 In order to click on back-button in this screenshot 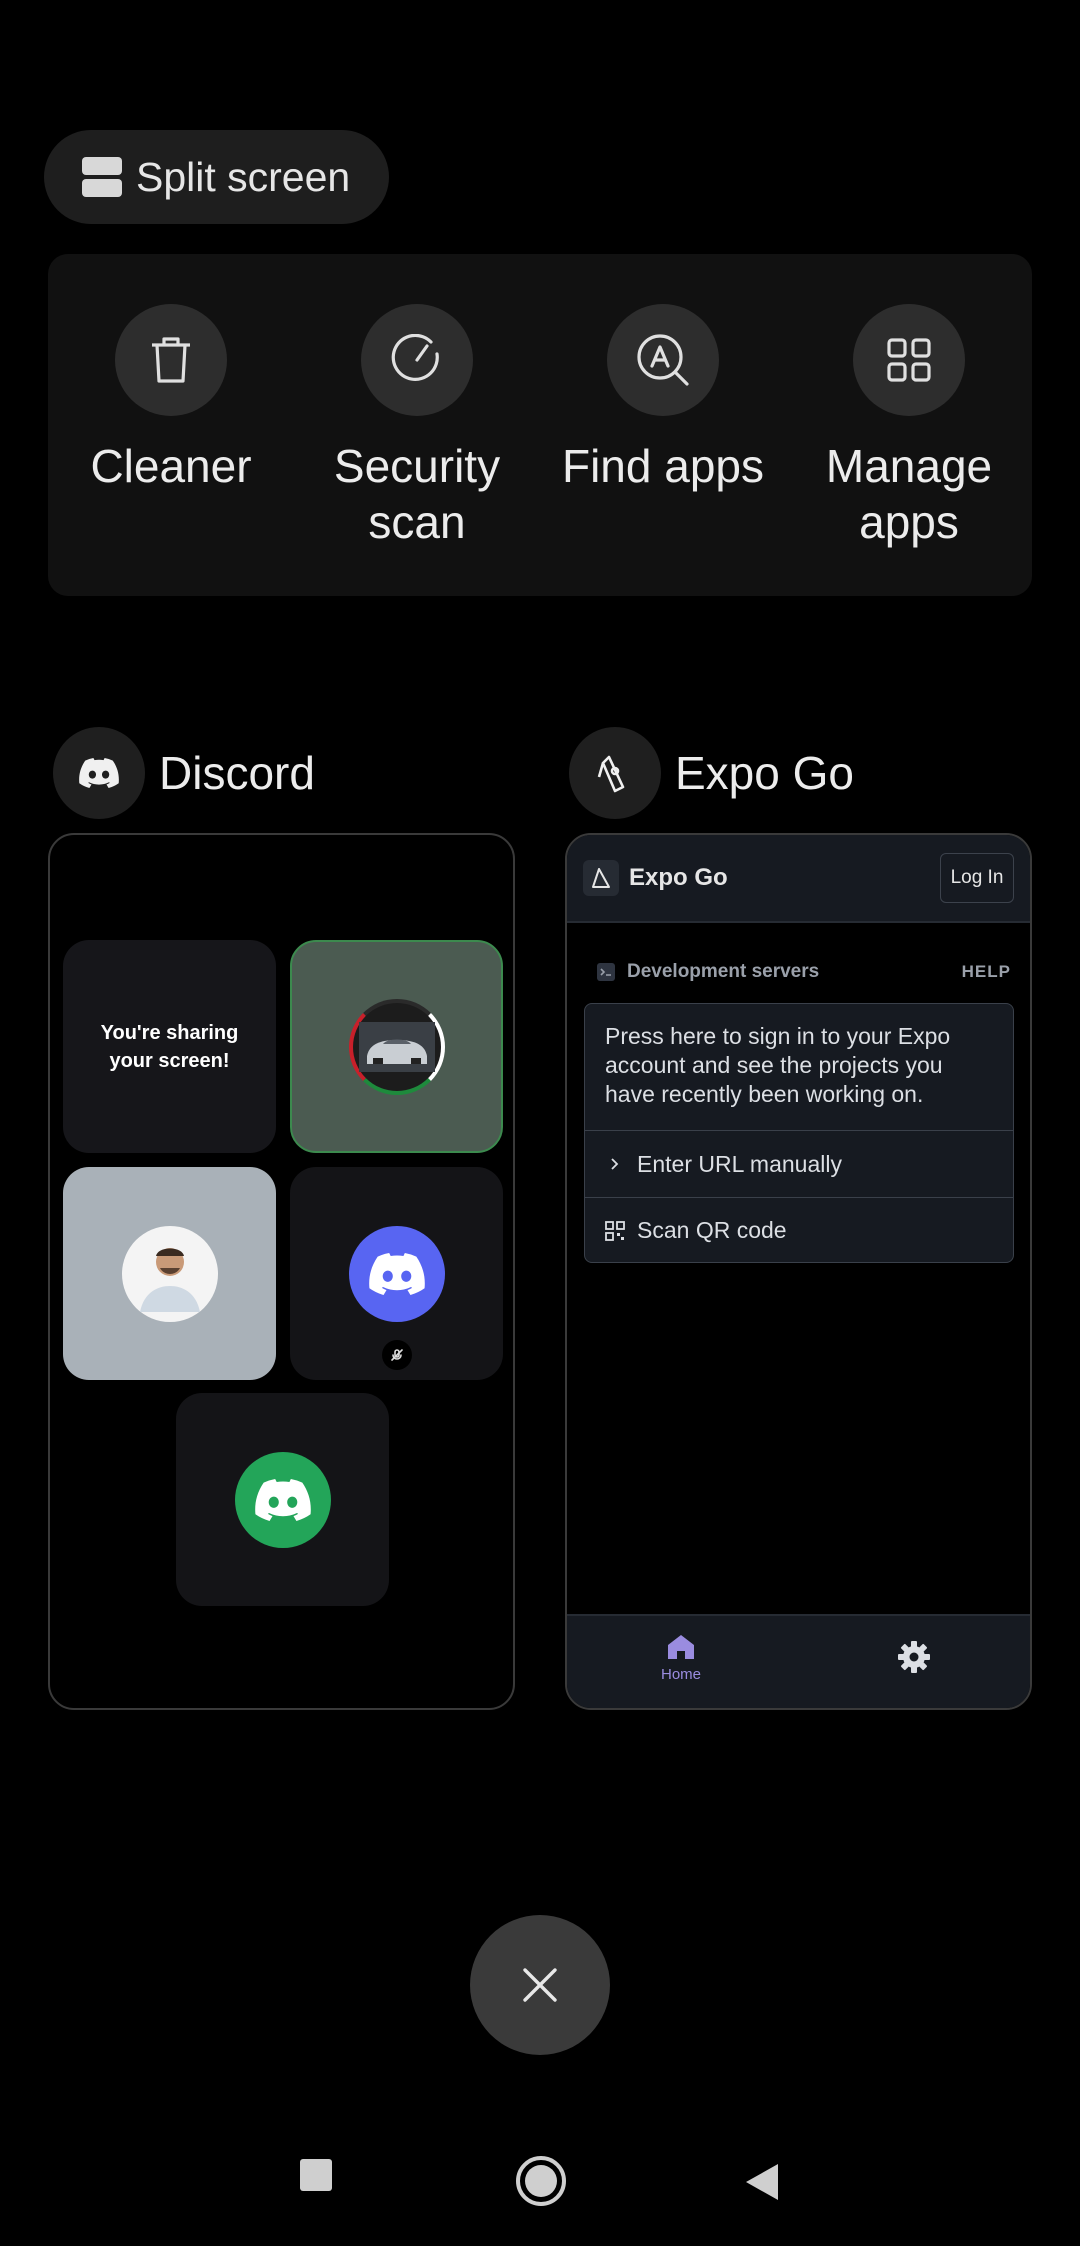, I will do `click(762, 2182)`.